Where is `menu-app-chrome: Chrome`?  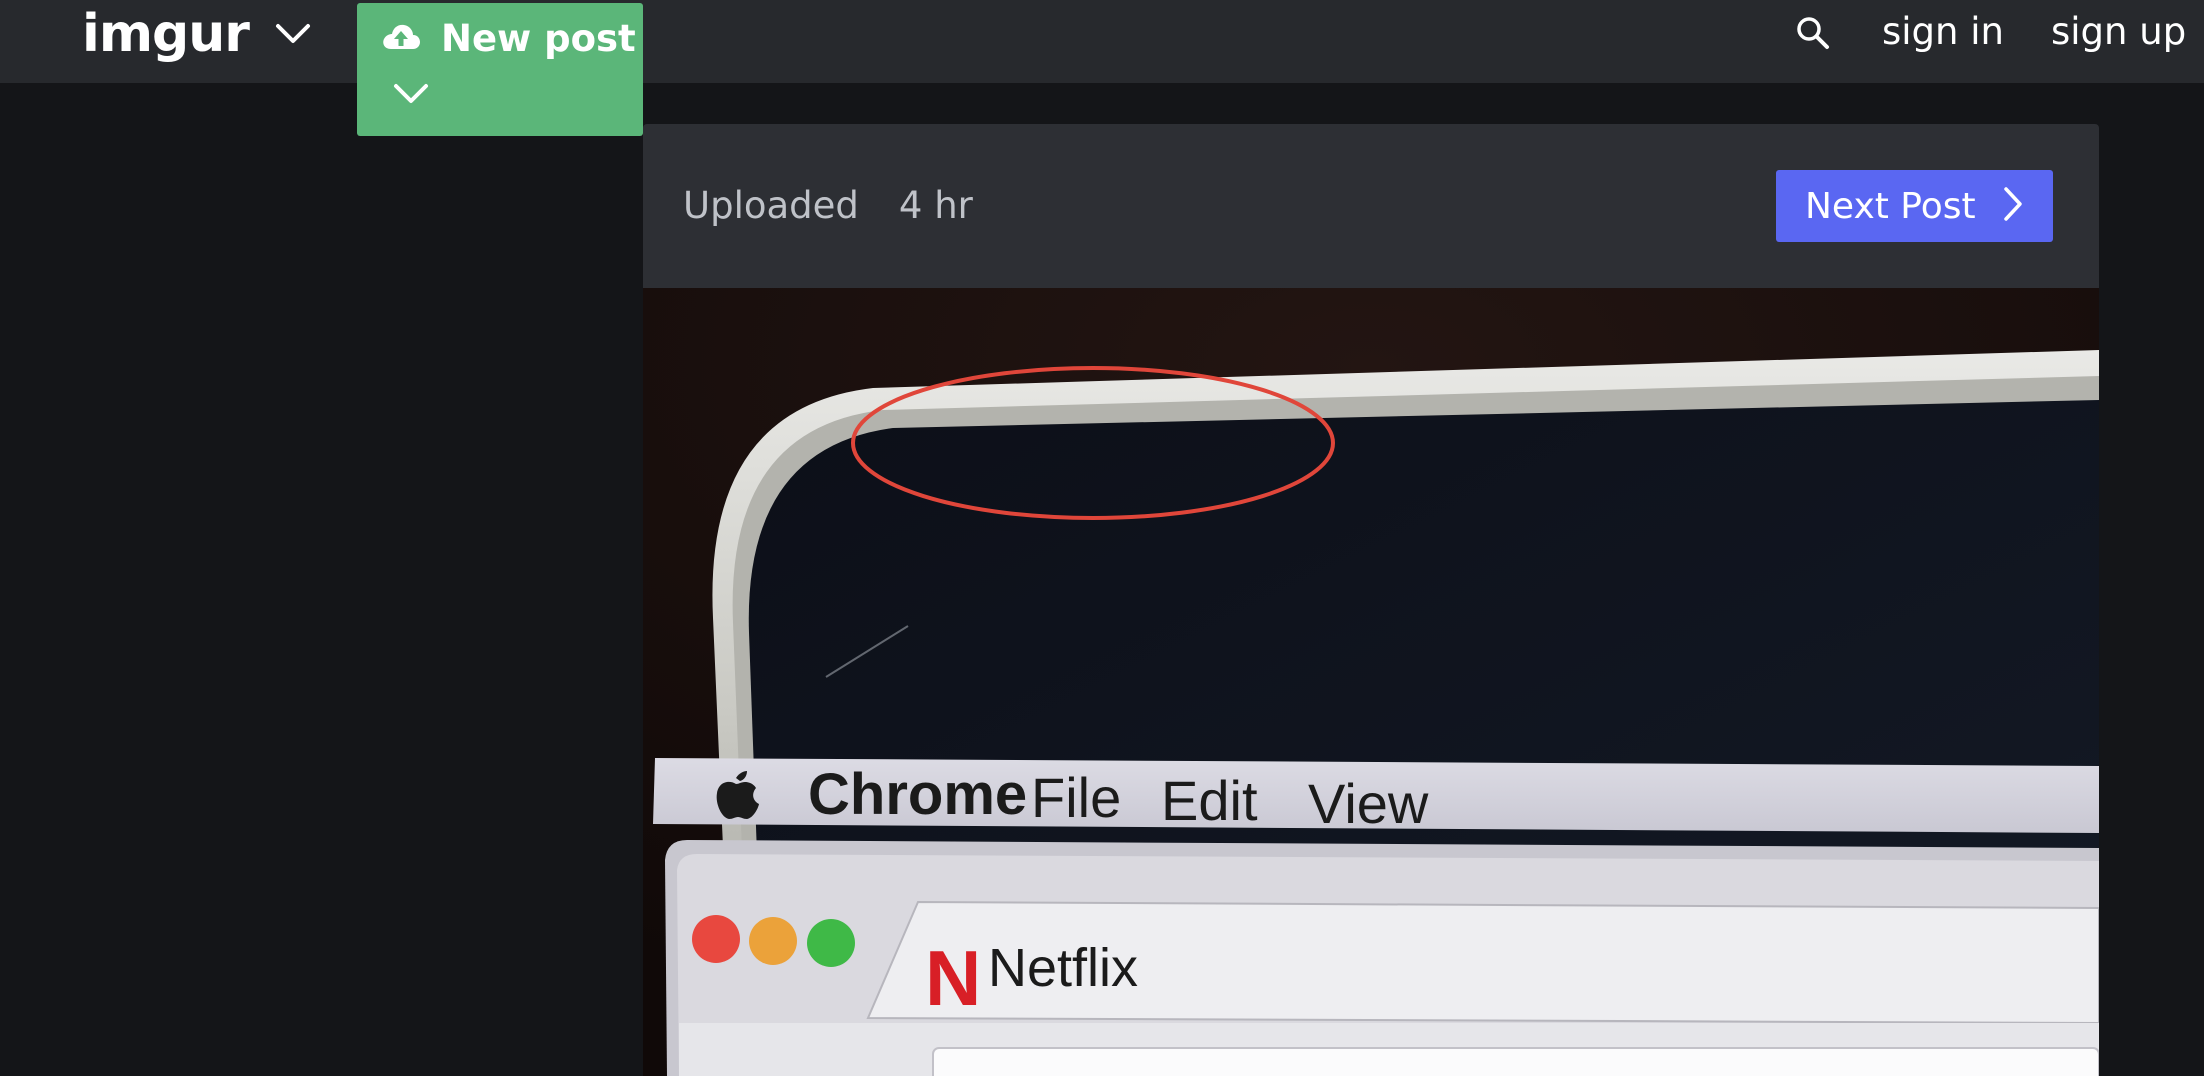 menu-app-chrome: Chrome is located at coordinates (917, 794).